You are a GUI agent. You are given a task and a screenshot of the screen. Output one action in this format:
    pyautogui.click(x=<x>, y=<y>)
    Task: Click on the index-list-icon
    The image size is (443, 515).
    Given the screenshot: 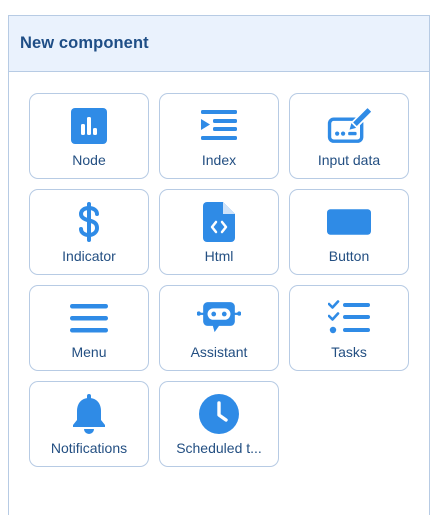 What is the action you would take?
    pyautogui.click(x=219, y=126)
    